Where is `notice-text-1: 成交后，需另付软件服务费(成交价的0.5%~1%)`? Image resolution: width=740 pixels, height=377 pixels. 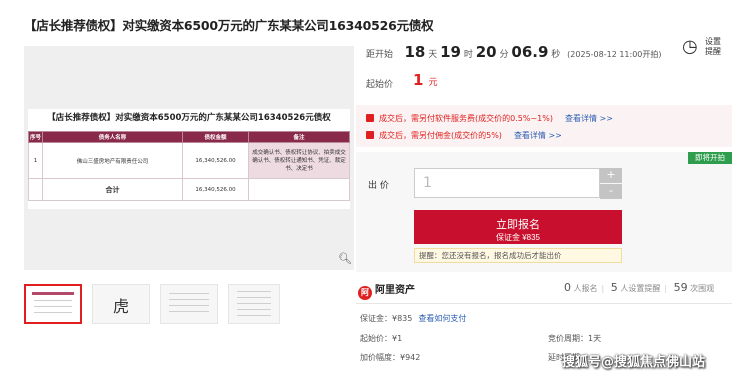 notice-text-1: 成交后，需另付软件服务费(成交价的0.5%~1%) is located at coordinates (466, 118).